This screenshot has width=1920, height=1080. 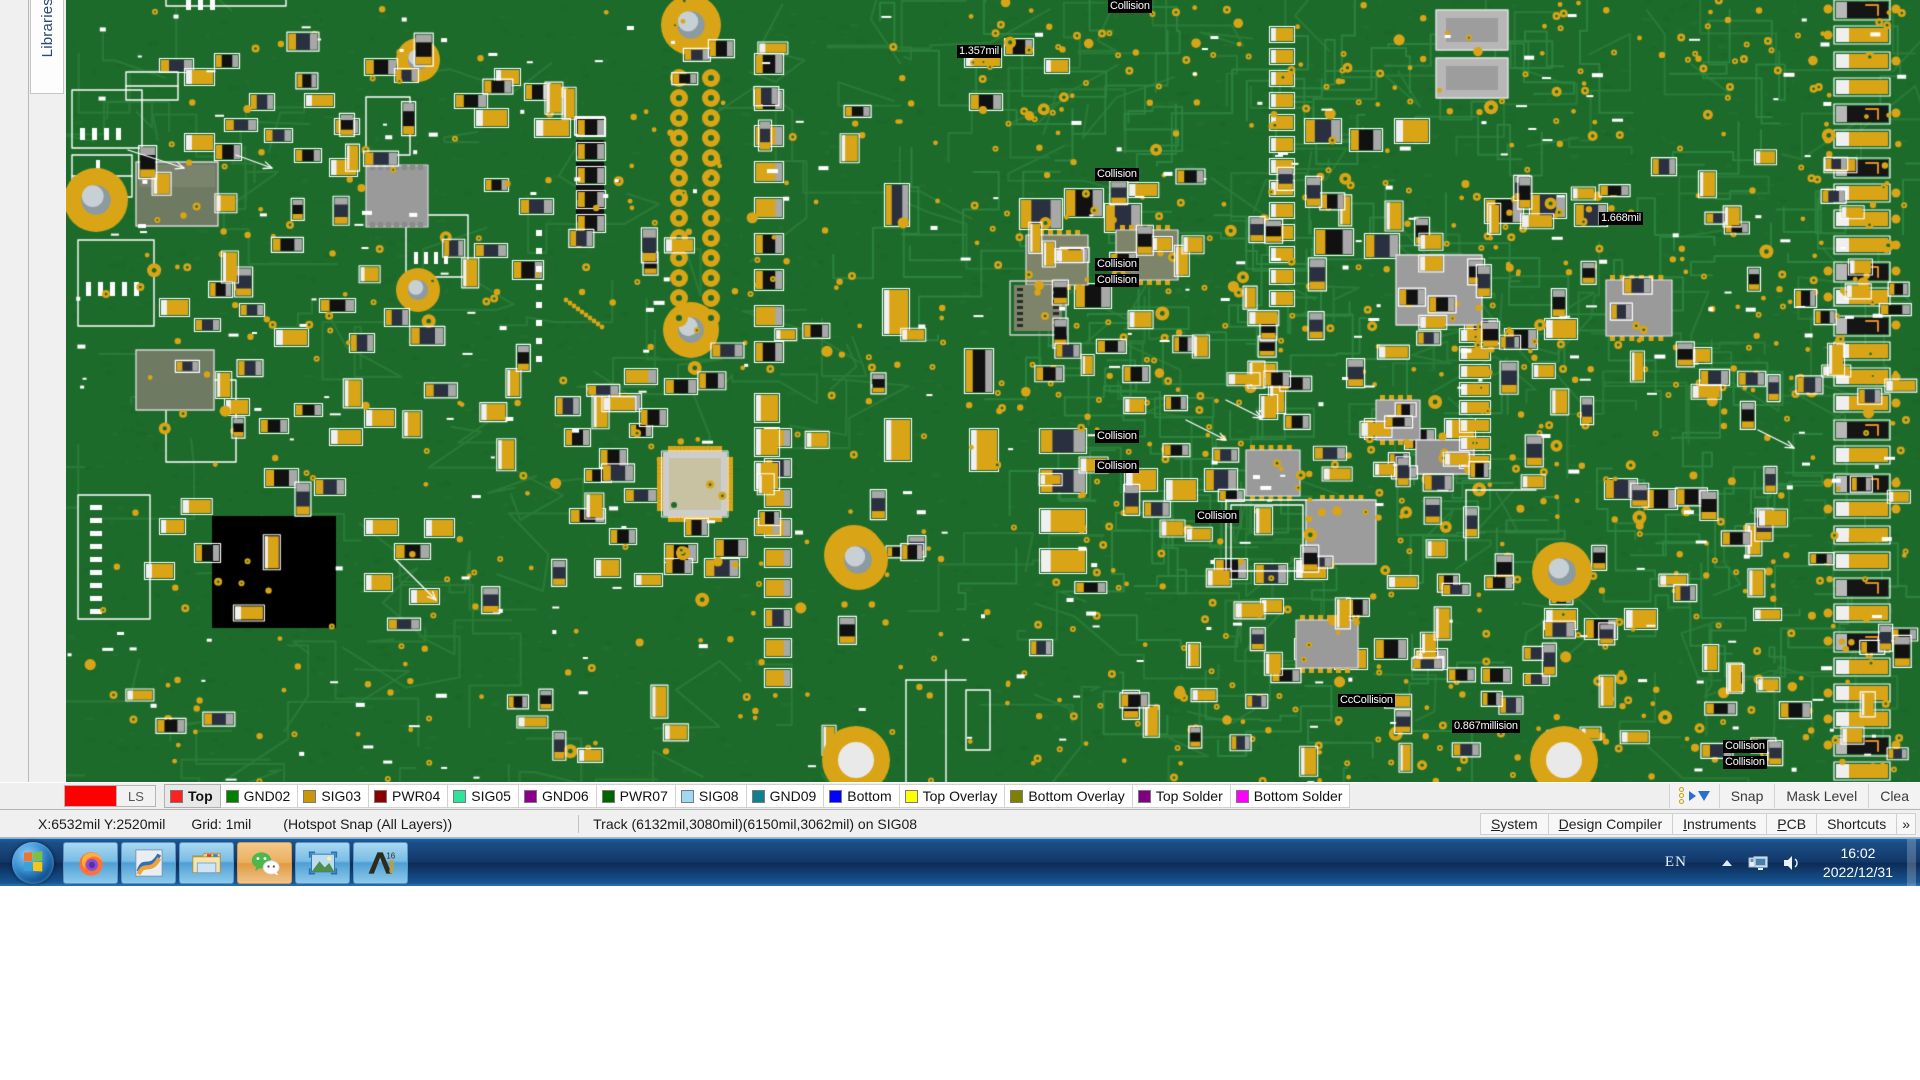 What do you see at coordinates (1703, 796) in the screenshot?
I see `filter-funnel-icon` at bounding box center [1703, 796].